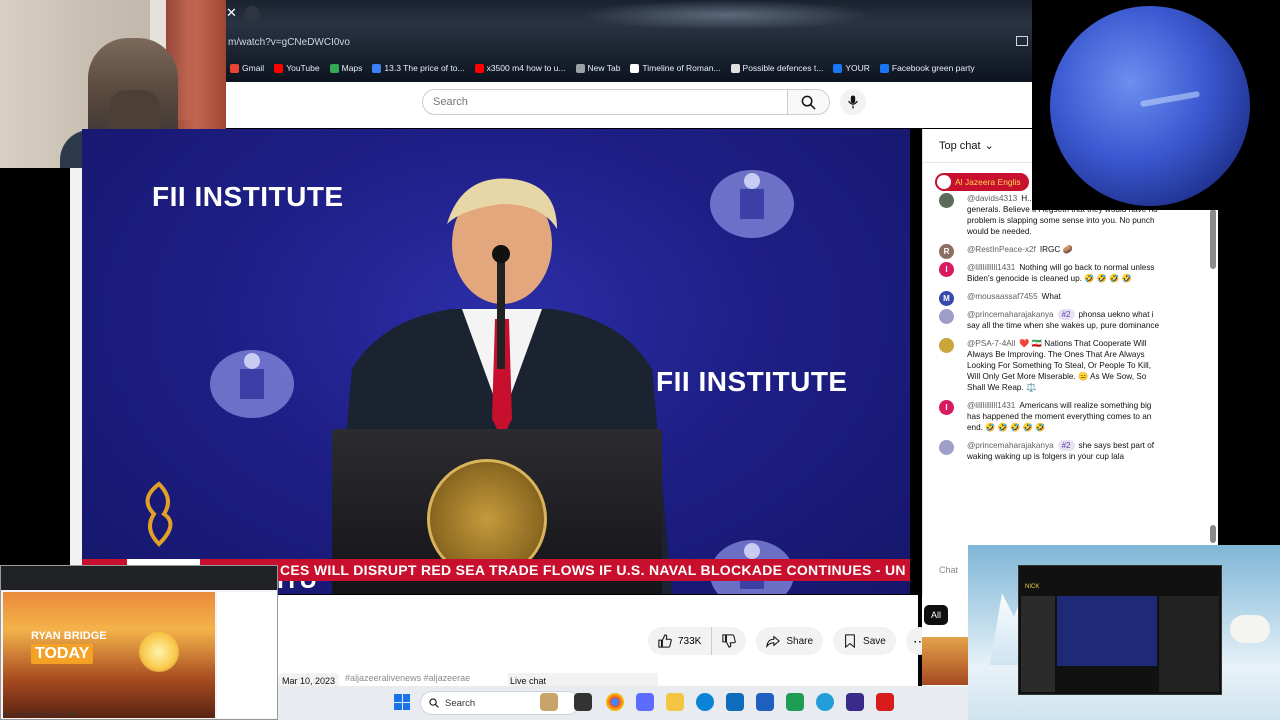 Image resolution: width=1280 pixels, height=720 pixels. What do you see at coordinates (675, 702) in the screenshot?
I see `file-explorer-icon` at bounding box center [675, 702].